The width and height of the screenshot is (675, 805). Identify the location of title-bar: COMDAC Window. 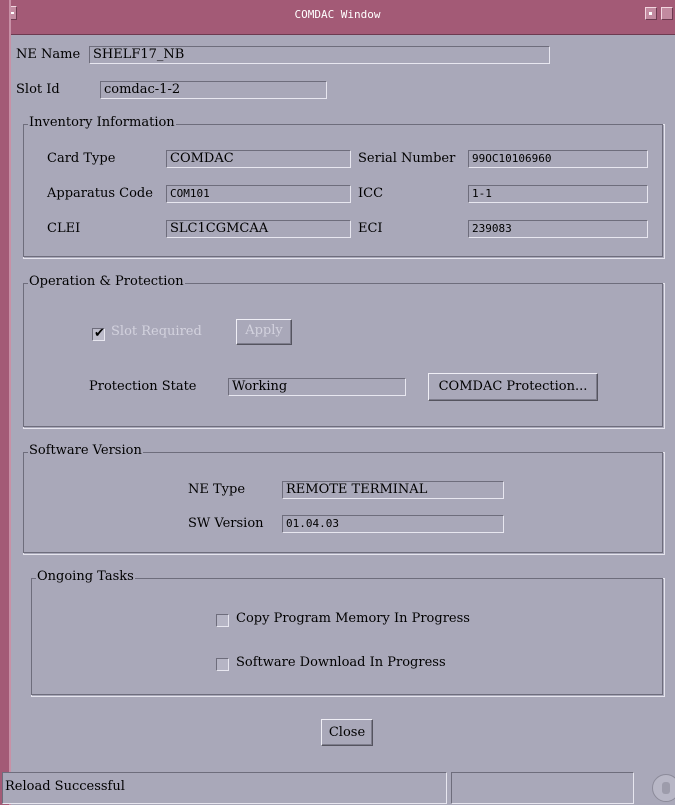
(337, 17).